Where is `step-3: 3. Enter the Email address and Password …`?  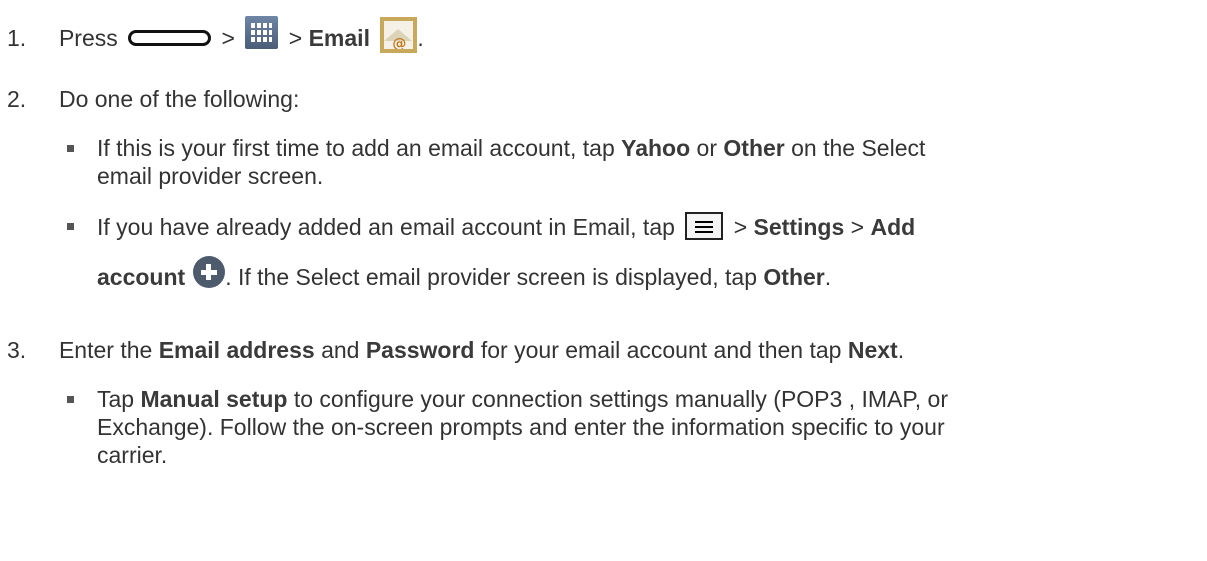
step-3: 3. Enter the Email address and Password … is located at coordinates (456, 350).